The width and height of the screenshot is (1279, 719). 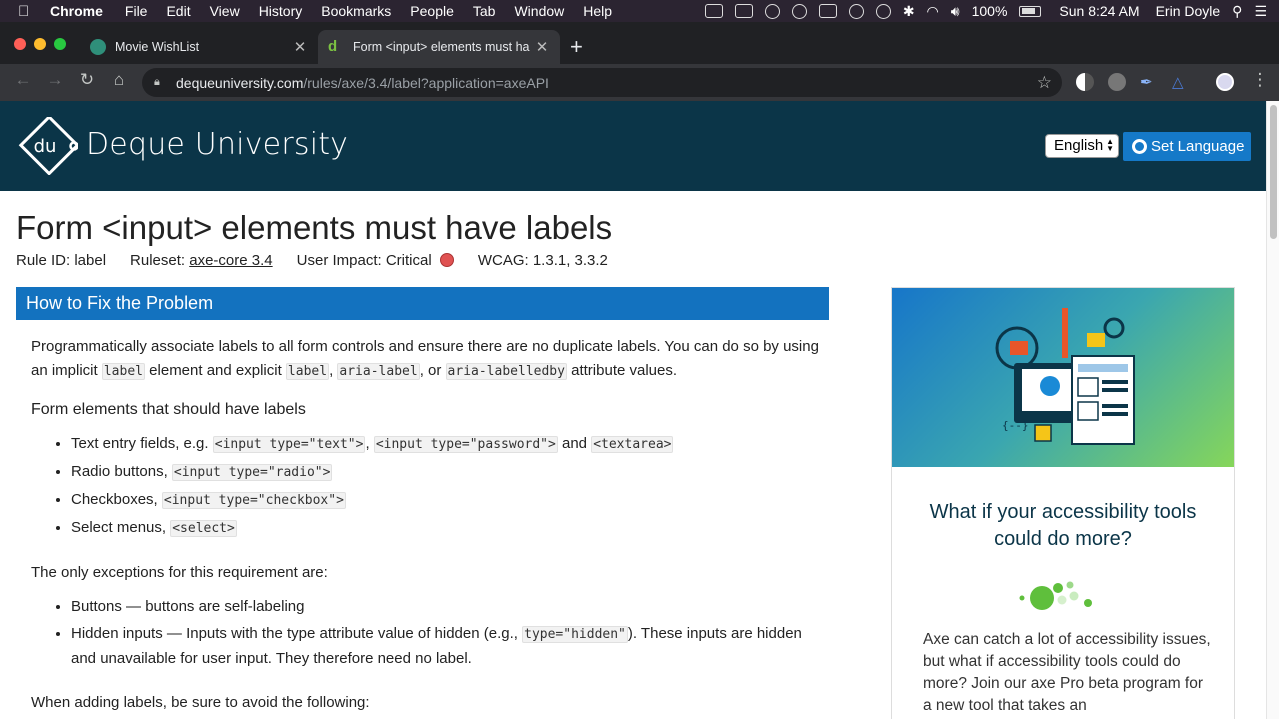 What do you see at coordinates (432, 11) in the screenshot?
I see `menu-people: People` at bounding box center [432, 11].